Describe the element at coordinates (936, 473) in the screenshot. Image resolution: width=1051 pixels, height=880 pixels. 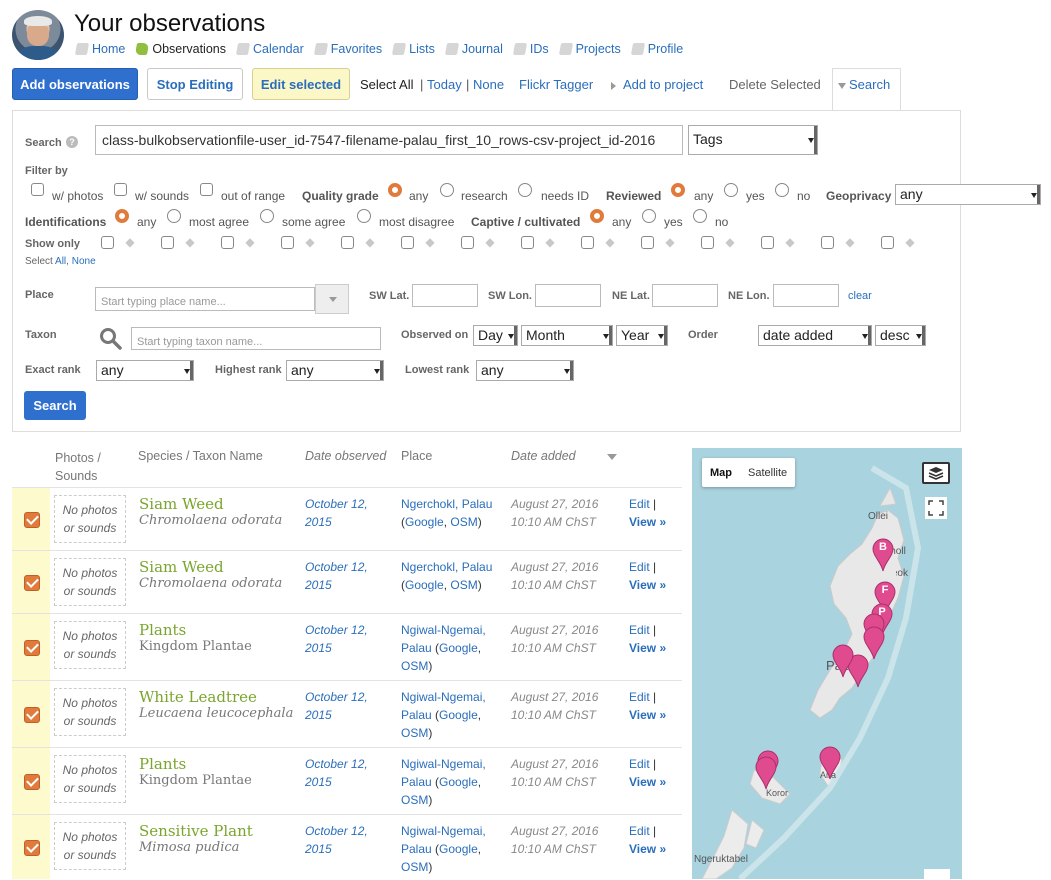
I see `layers-icon` at that location.